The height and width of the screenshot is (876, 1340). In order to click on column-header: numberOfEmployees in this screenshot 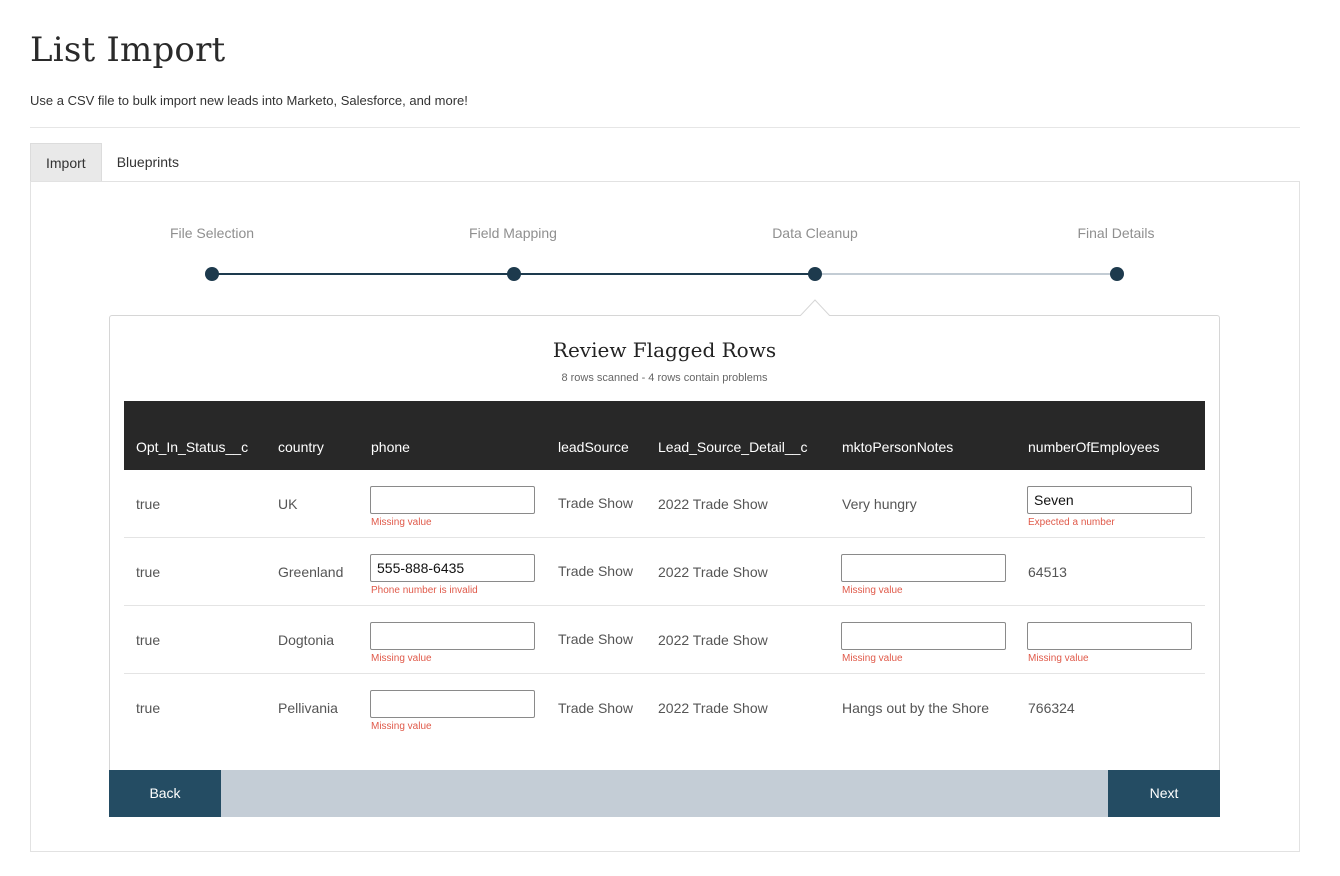, I will do `click(1094, 446)`.